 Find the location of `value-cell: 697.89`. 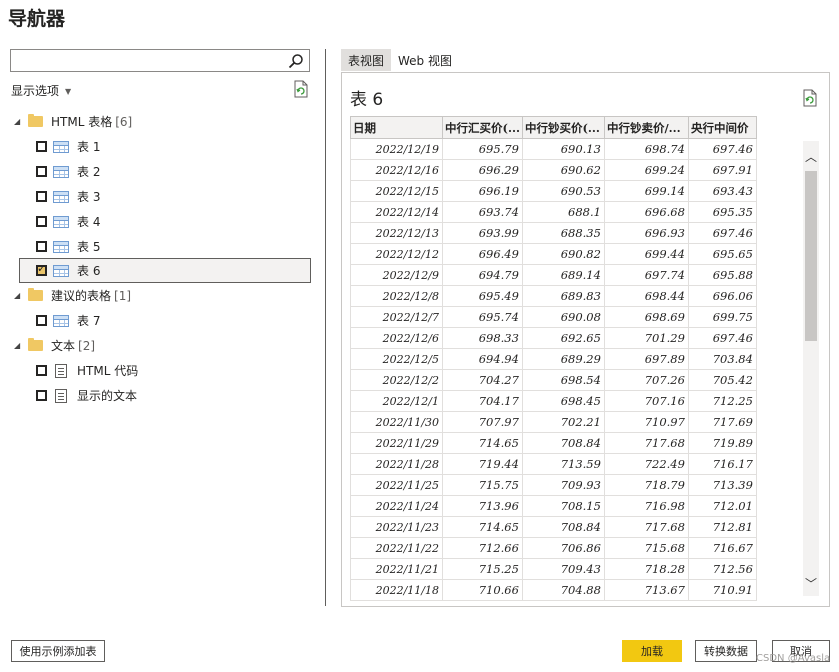

value-cell: 697.89 is located at coordinates (646, 359).